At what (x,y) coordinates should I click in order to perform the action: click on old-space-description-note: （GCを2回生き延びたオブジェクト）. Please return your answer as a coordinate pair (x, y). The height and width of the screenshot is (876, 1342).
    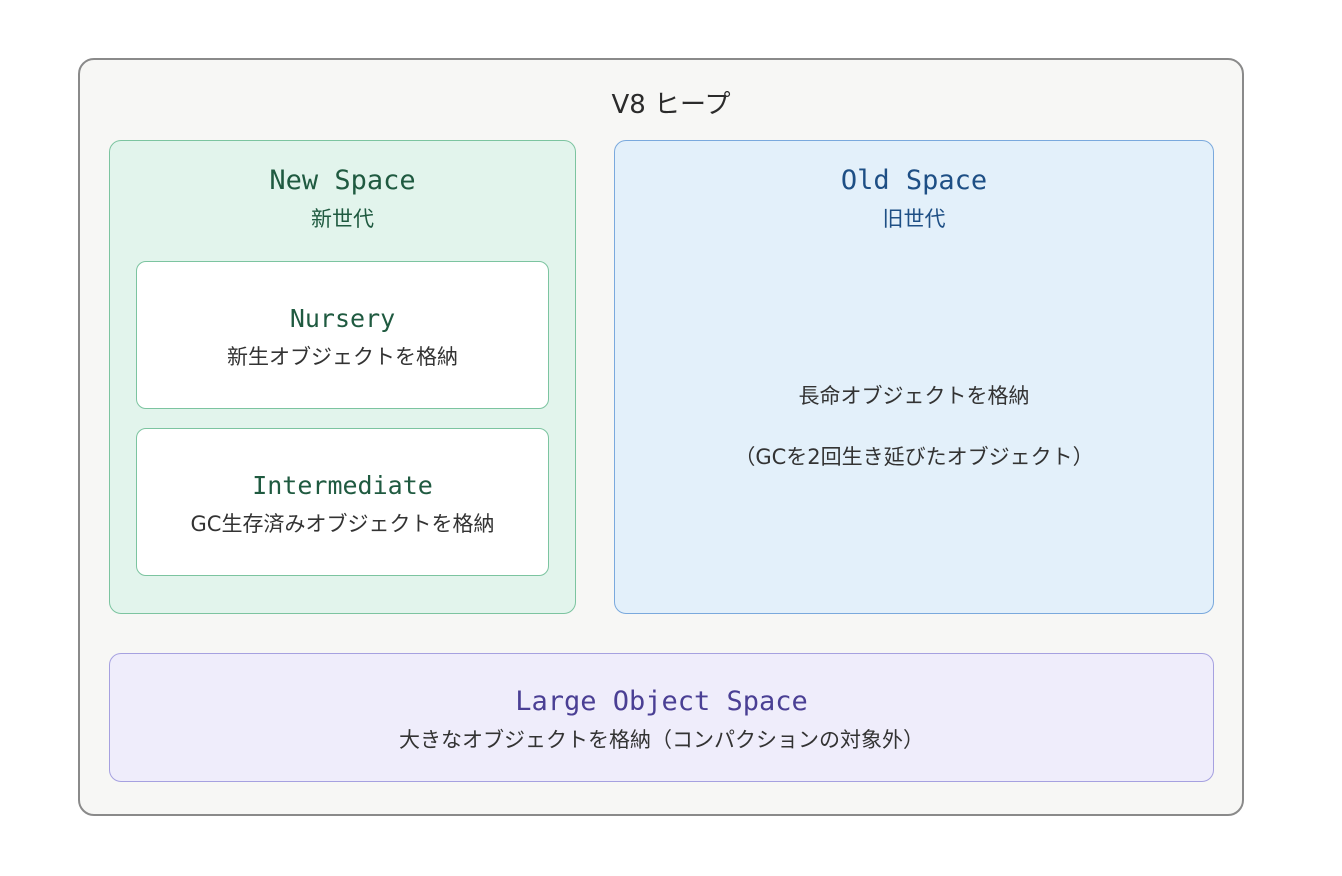
    Looking at the image, I should click on (914, 457).